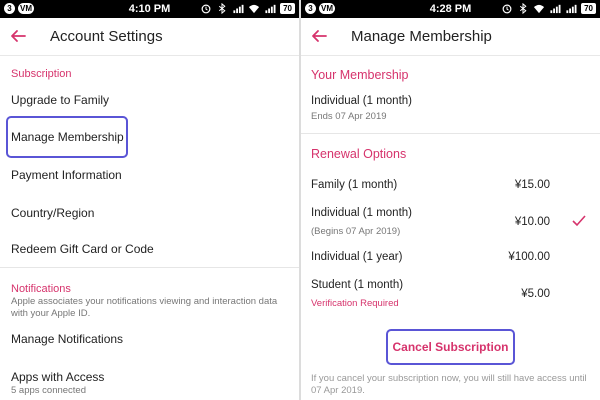 The width and height of the screenshot is (600, 400). Describe the element at coordinates (361, 101) in the screenshot. I see `current-plan: Individual (1 month)` at that location.